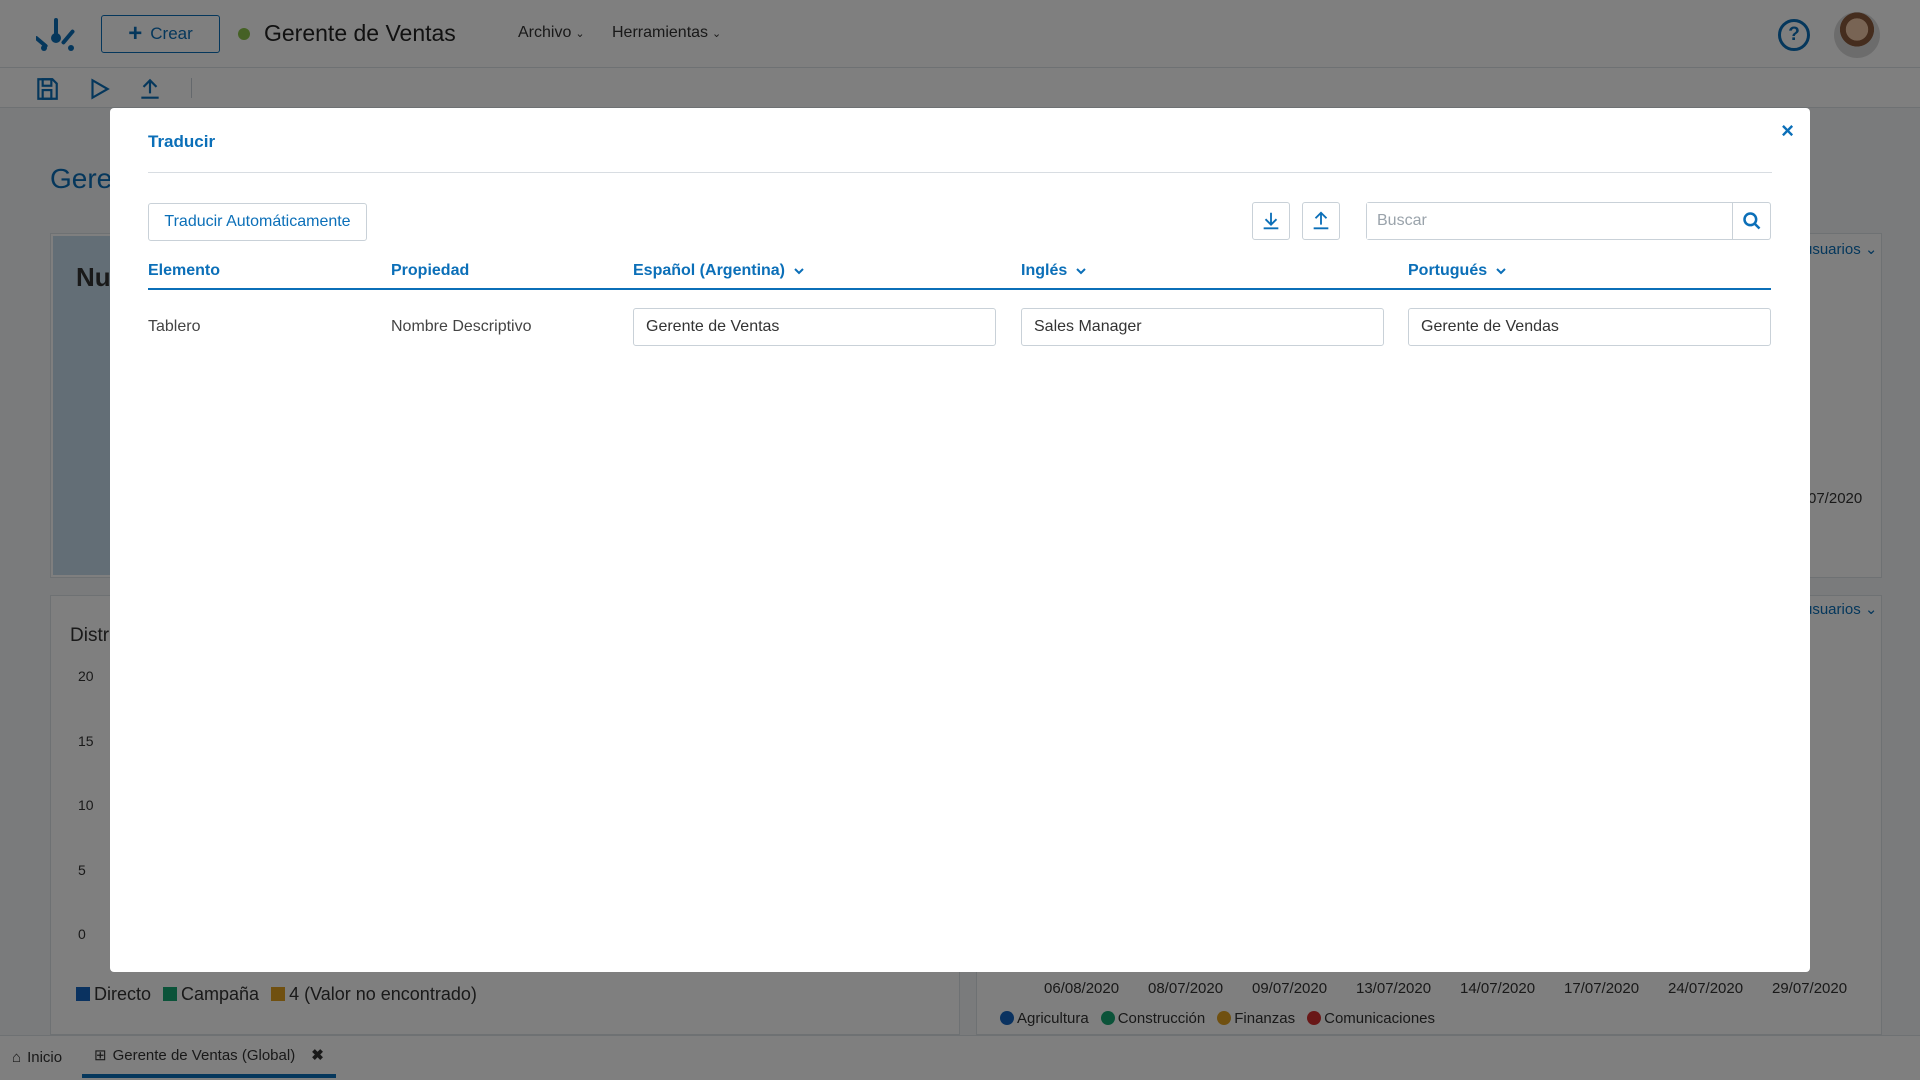 Image resolution: width=1920 pixels, height=1080 pixels. I want to click on search-button, so click(1751, 221).